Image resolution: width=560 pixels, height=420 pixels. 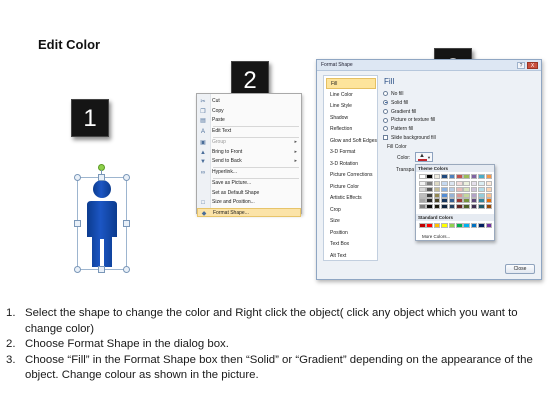 I want to click on fill-option-slide-background-fill: Slide background fill, so click(x=409, y=138).